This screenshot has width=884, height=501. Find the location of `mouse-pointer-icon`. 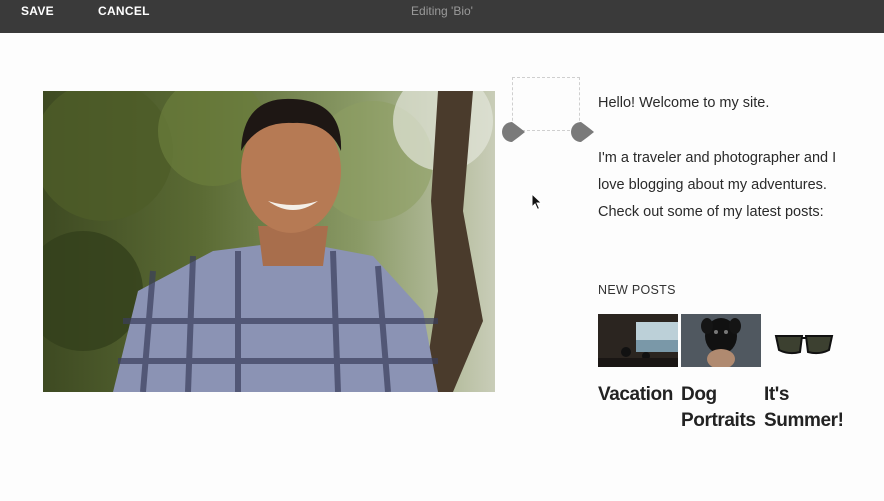

mouse-pointer-icon is located at coordinates (537, 204).